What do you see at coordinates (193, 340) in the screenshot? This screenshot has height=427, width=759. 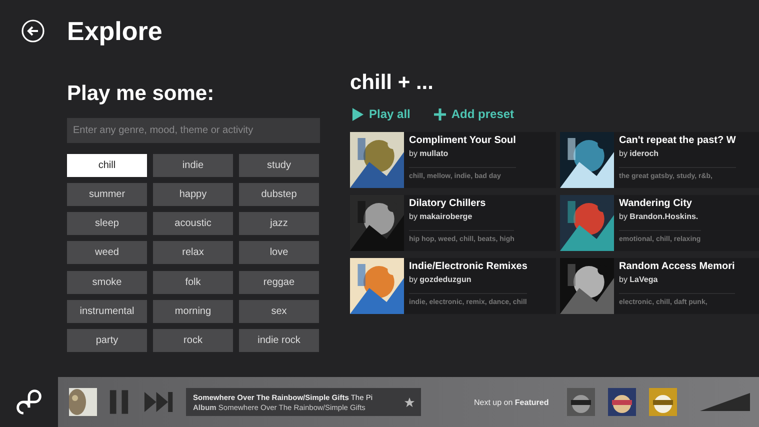 I see `tag-button: rock` at bounding box center [193, 340].